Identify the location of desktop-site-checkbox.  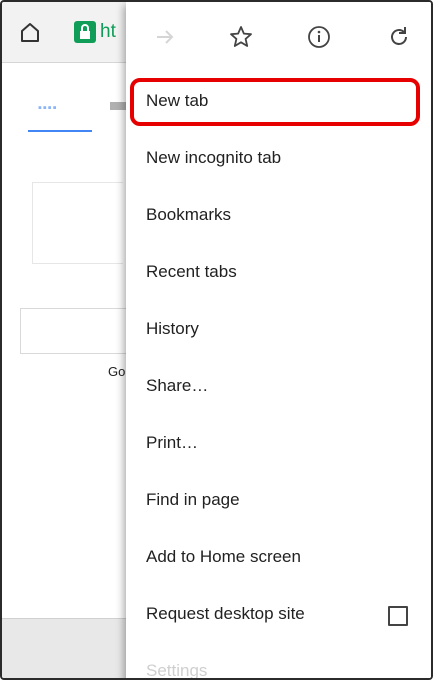
(398, 616).